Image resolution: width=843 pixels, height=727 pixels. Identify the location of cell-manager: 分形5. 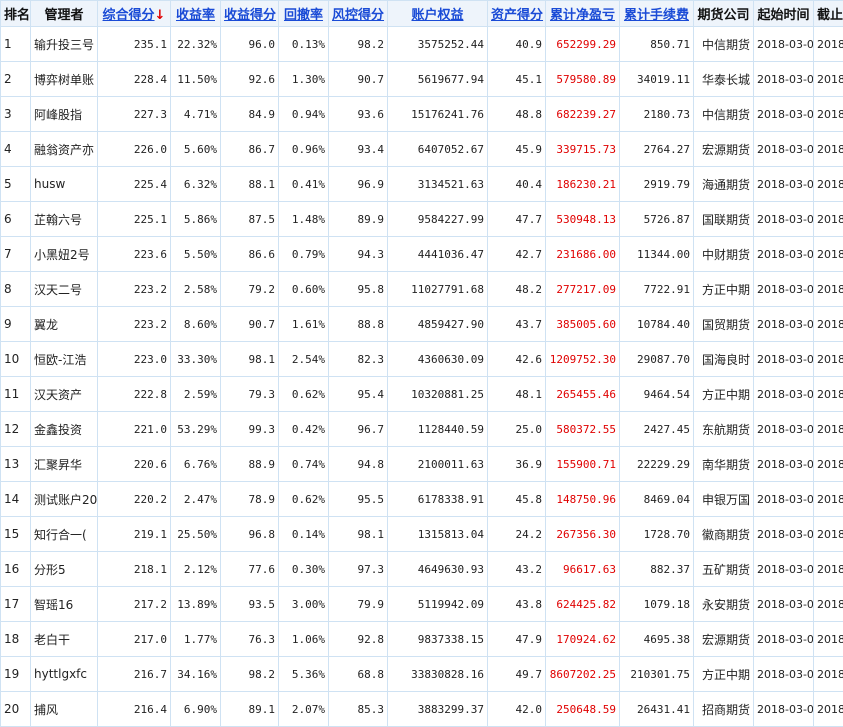
(64, 569).